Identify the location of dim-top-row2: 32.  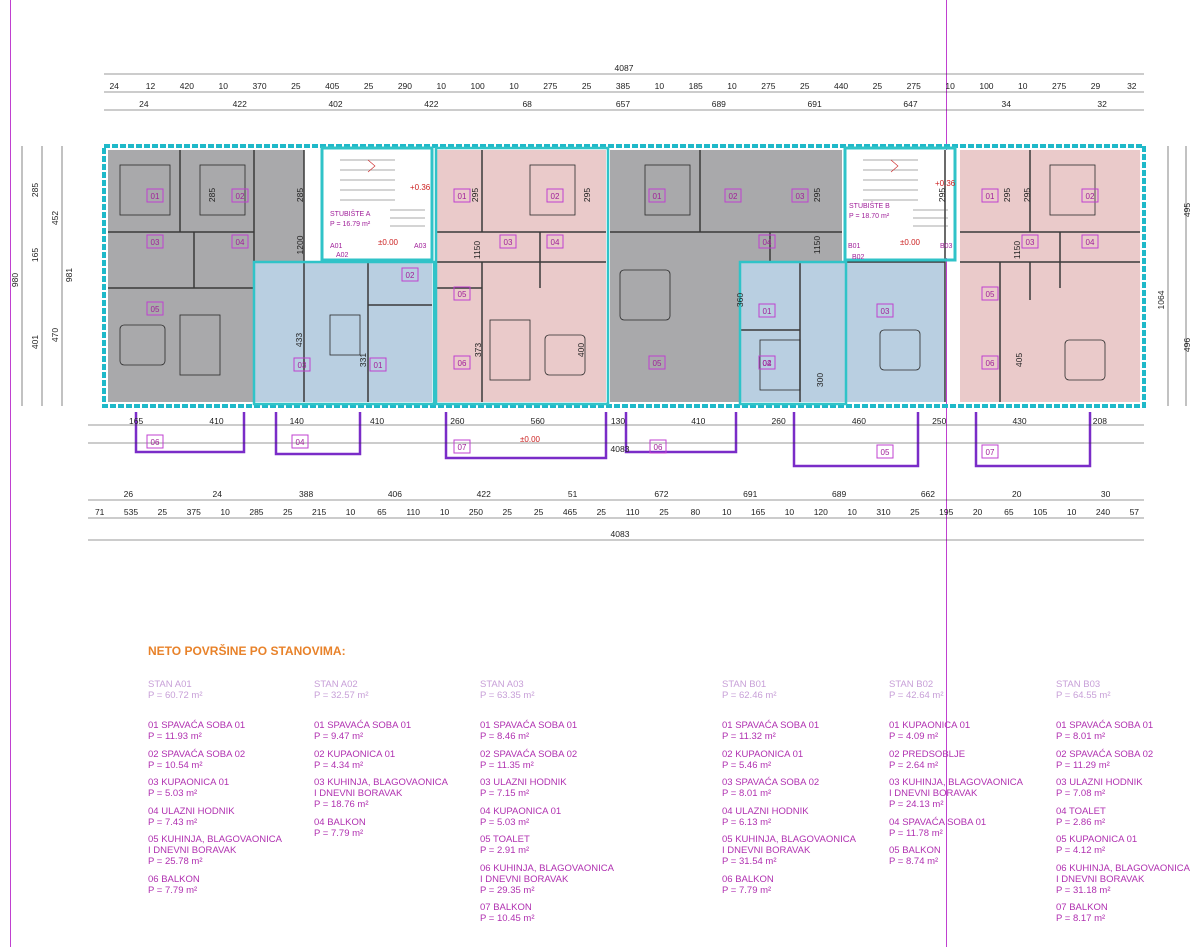
(1132, 86).